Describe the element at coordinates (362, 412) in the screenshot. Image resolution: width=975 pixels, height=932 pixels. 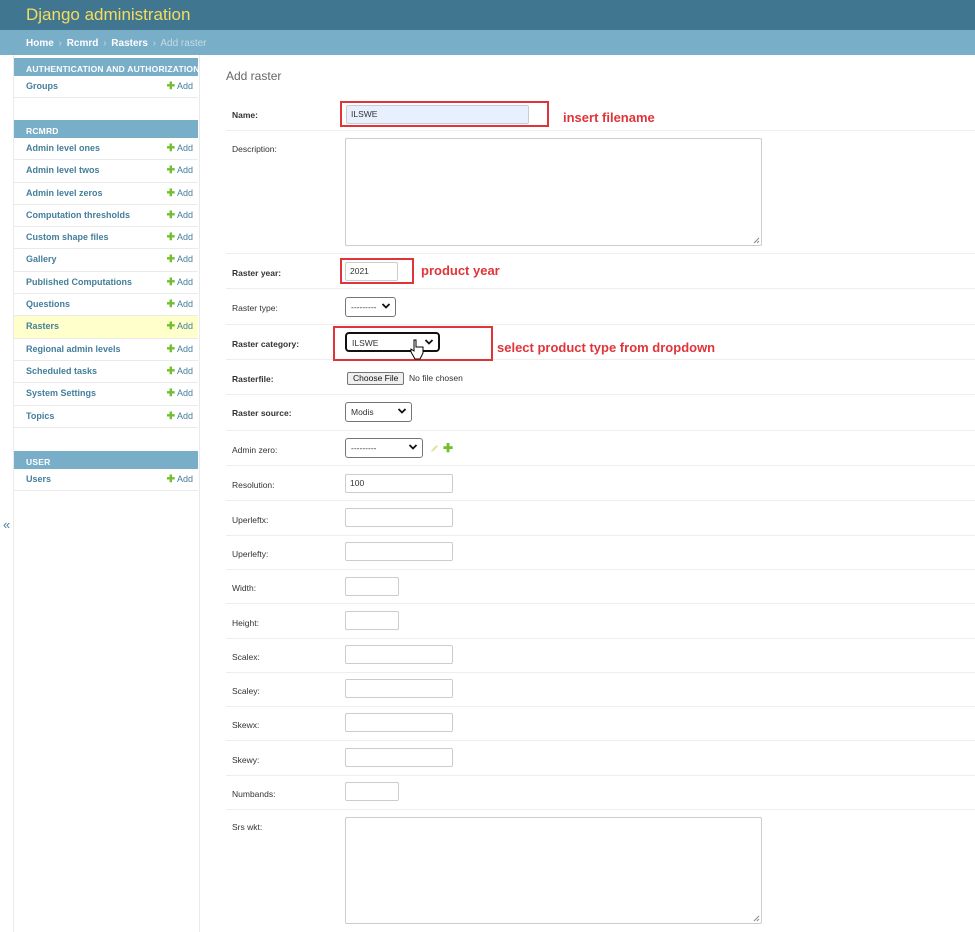
I see `raster-source-value: Modis` at that location.